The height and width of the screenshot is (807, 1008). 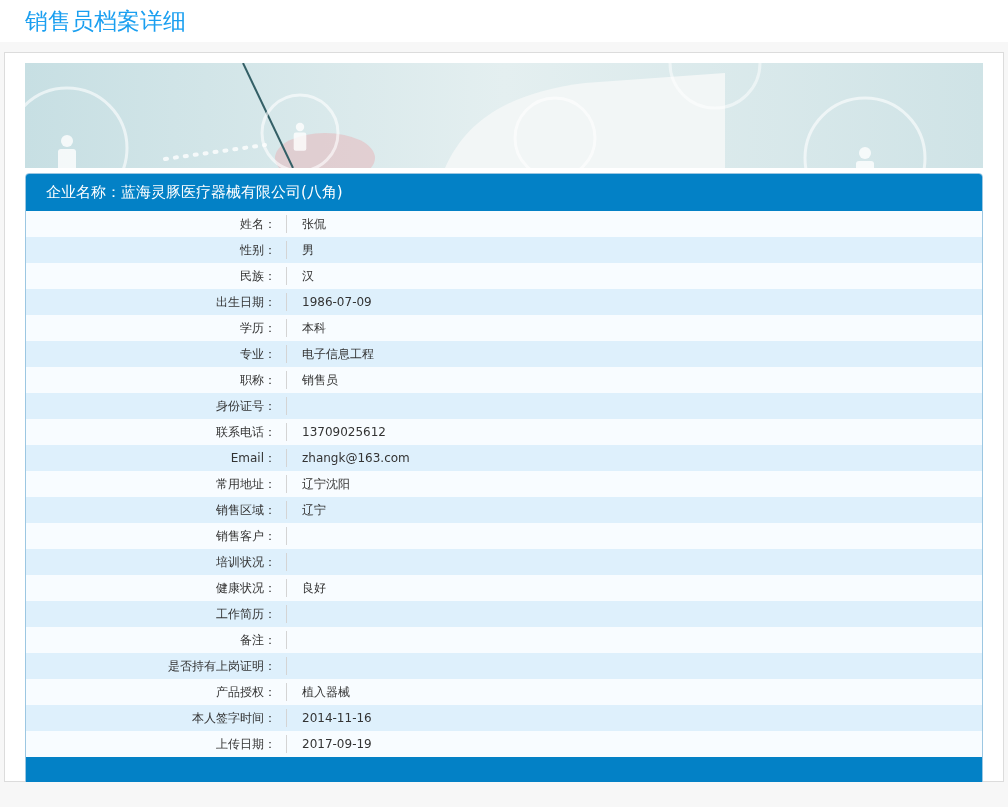 What do you see at coordinates (258, 328) in the screenshot?
I see `field-label: 学历：` at bounding box center [258, 328].